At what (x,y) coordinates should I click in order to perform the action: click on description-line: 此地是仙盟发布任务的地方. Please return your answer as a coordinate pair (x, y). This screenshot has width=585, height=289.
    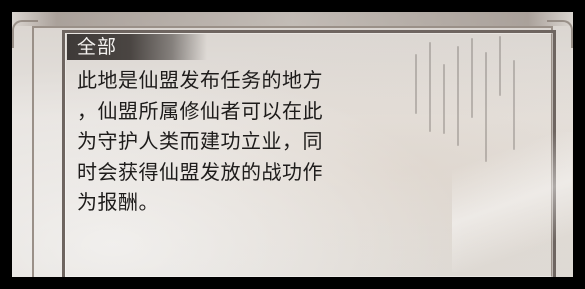
    Looking at the image, I should click on (200, 80).